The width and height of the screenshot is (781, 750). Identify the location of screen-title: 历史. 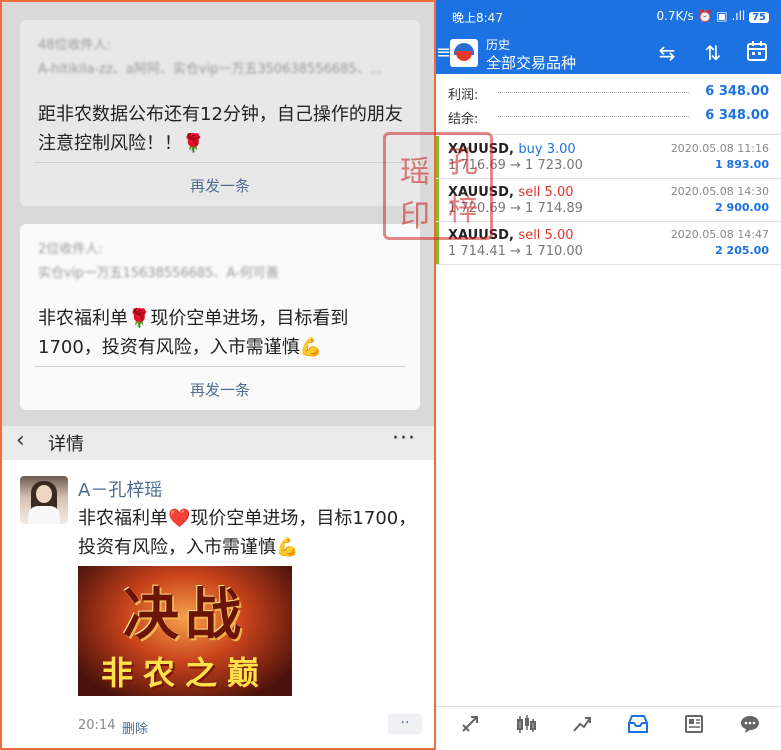
(498, 45).